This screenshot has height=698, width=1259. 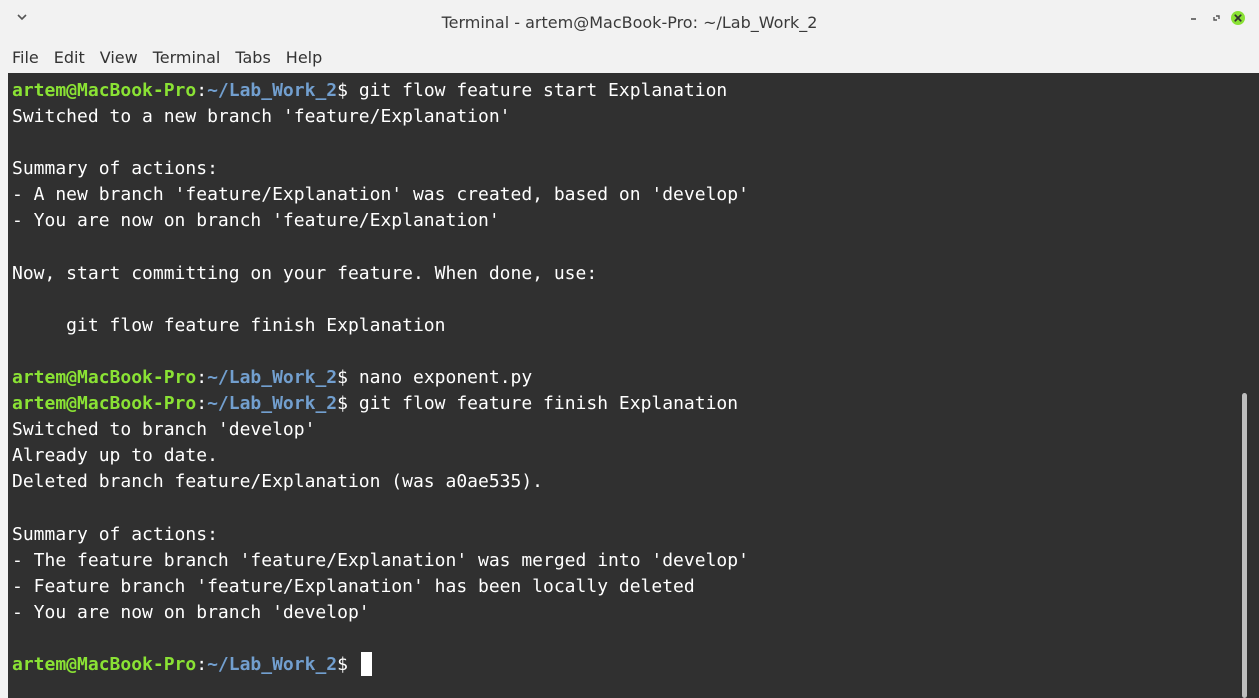 I want to click on prompt-line: artem@MacBook-Pro:~/Lab_Work_2$, so click(x=380, y=665).